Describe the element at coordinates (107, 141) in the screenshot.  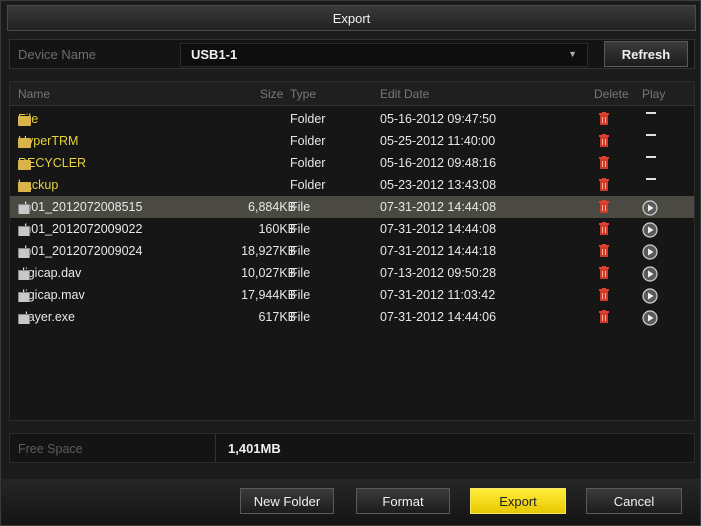
I see `row-name: HyperTRM` at that location.